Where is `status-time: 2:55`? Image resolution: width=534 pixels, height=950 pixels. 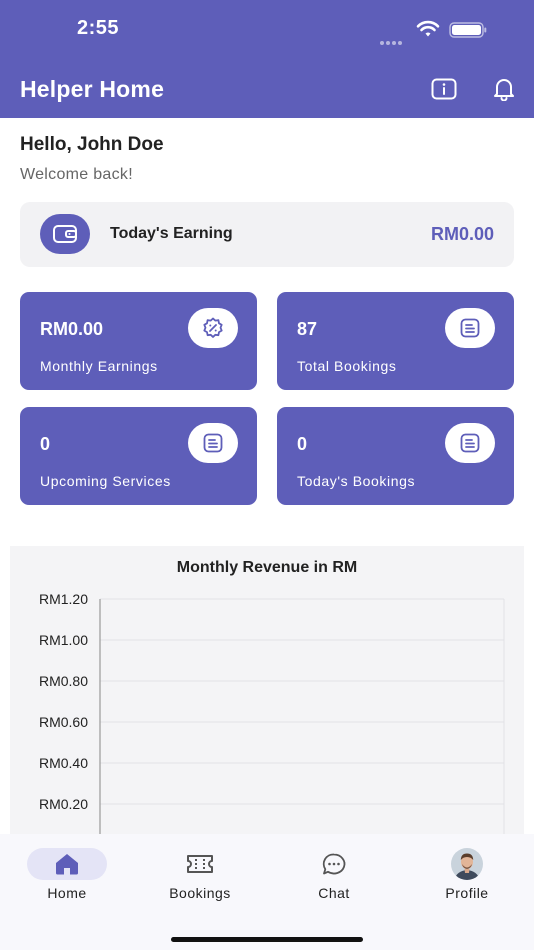
status-time: 2:55 is located at coordinates (98, 28).